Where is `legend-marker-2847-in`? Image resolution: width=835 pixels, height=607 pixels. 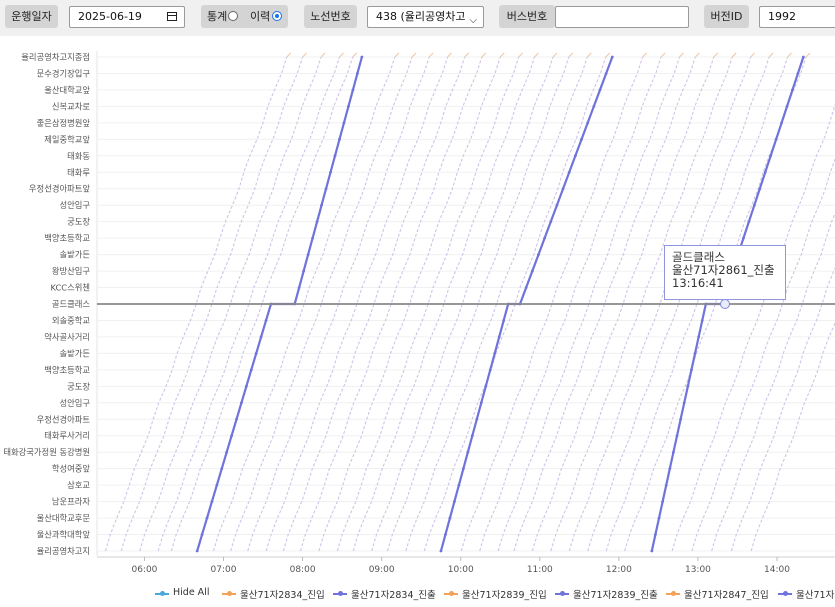
legend-marker-2847-in is located at coordinates (673, 593).